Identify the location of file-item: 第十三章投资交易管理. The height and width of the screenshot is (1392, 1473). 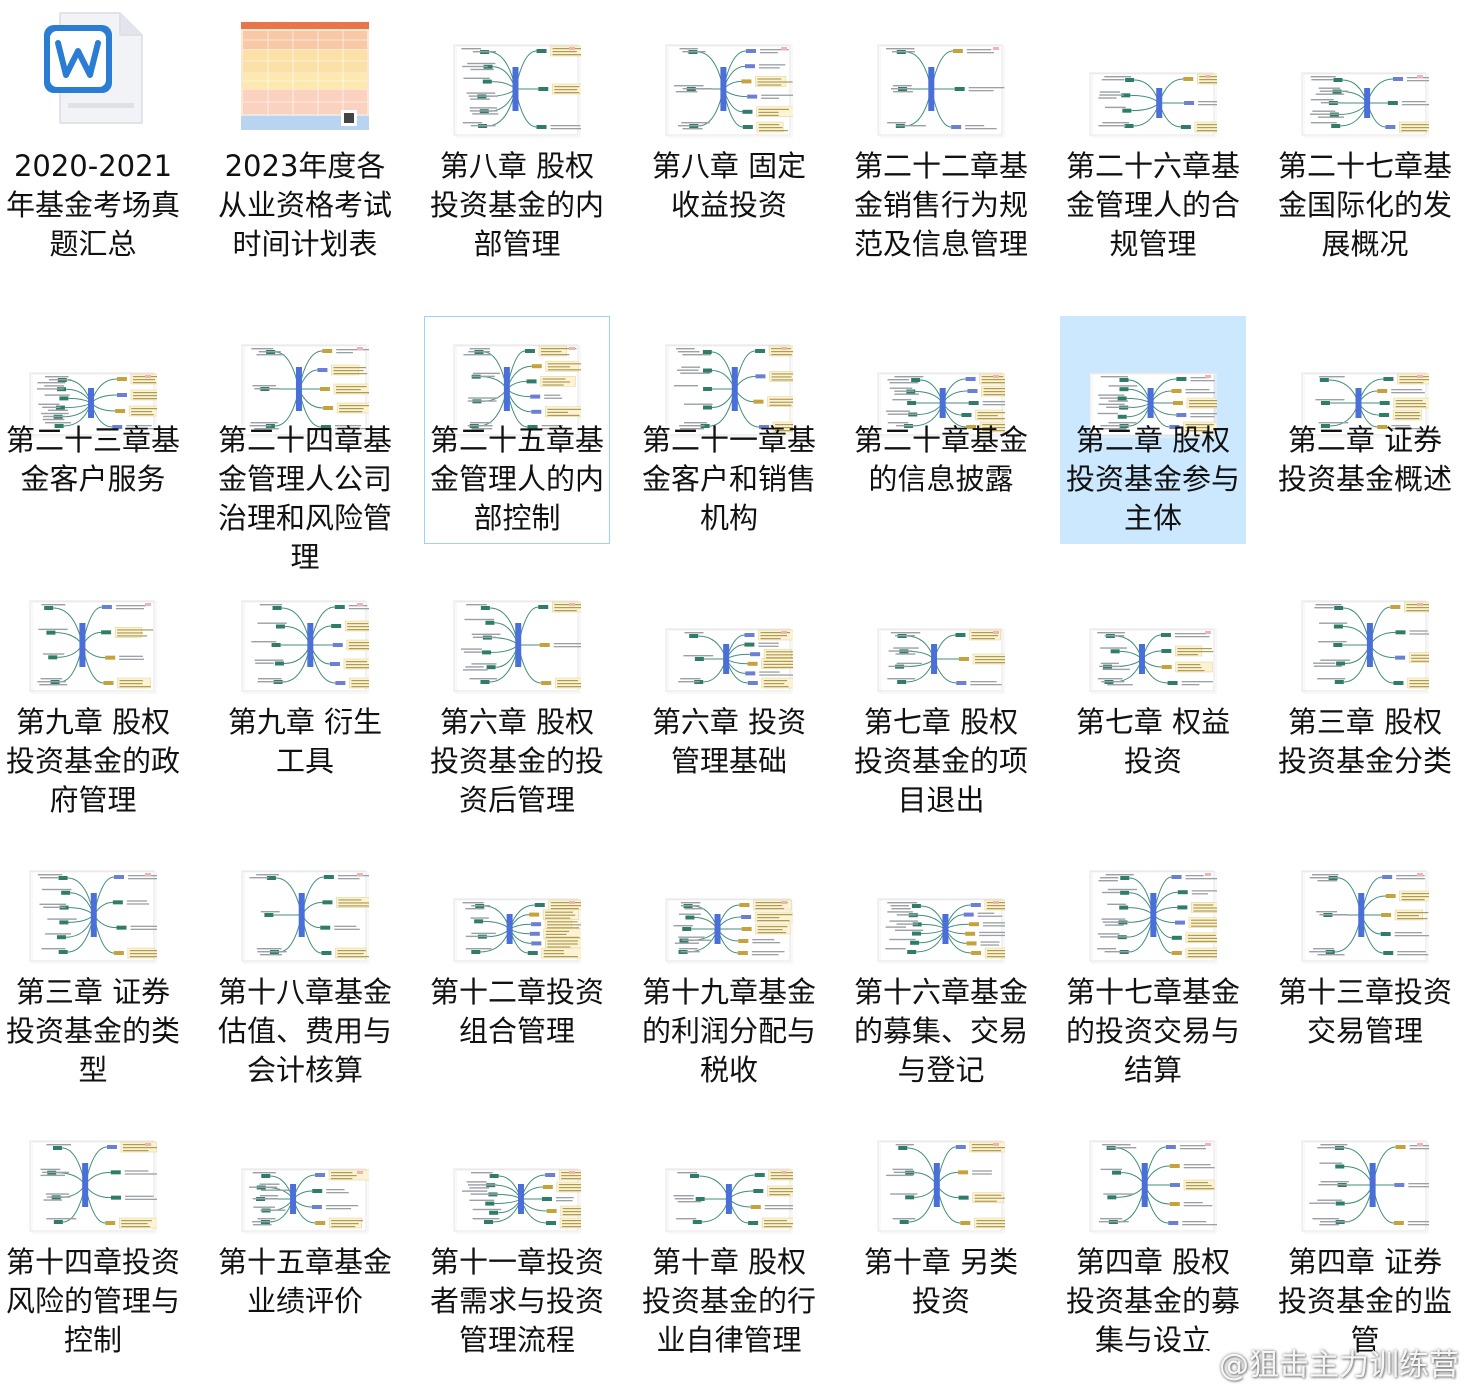
(1365, 972).